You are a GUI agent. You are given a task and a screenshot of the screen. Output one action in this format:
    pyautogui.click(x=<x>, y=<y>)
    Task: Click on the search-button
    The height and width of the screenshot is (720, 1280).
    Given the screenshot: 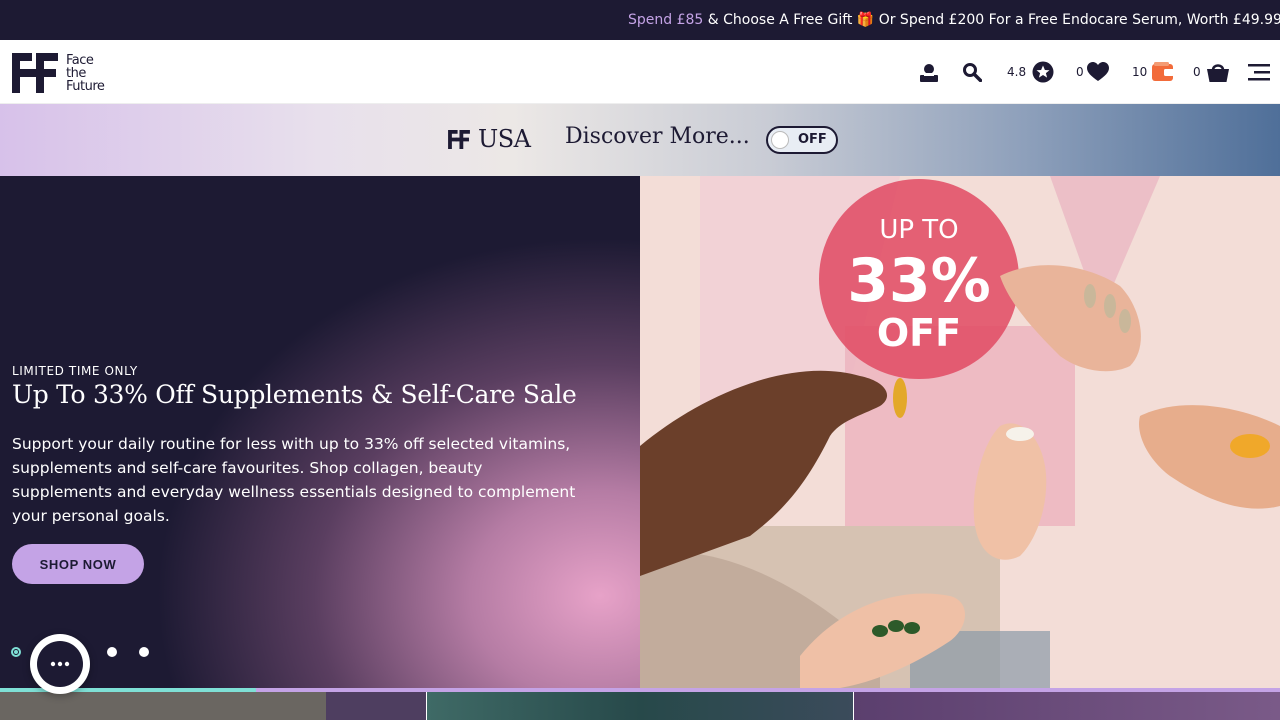 What is the action you would take?
    pyautogui.click(x=972, y=72)
    